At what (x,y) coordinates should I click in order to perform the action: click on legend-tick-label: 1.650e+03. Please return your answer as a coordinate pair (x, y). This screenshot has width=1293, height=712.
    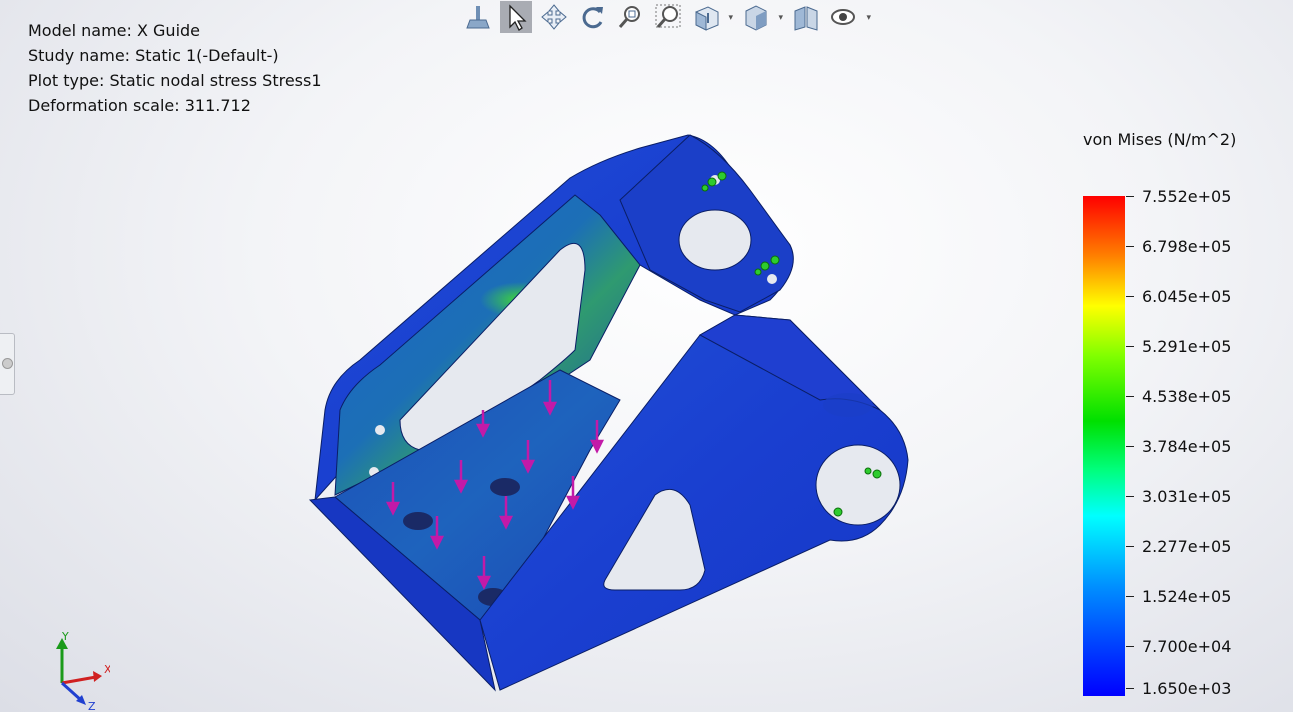
    Looking at the image, I should click on (1187, 688).